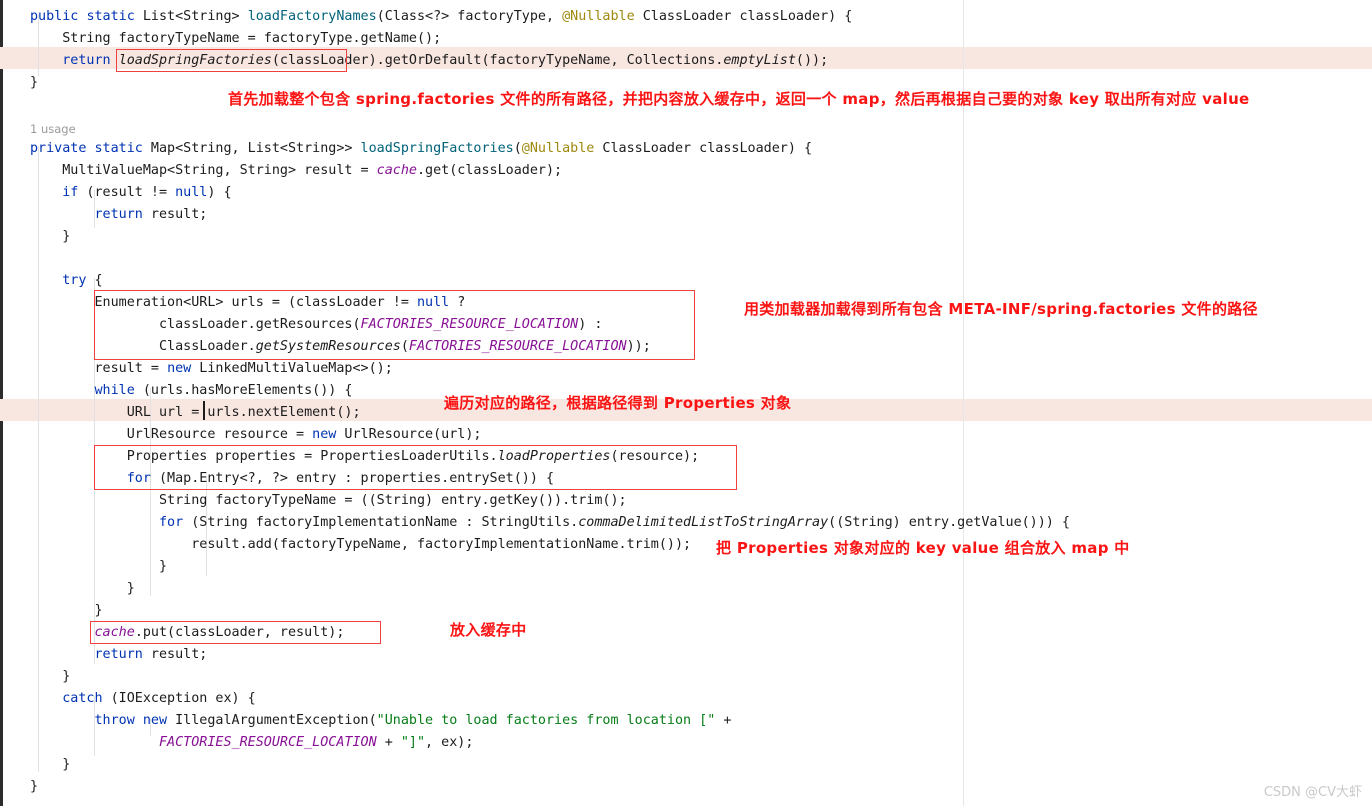 This screenshot has width=1372, height=806. I want to click on box-properties-load, so click(415, 467).